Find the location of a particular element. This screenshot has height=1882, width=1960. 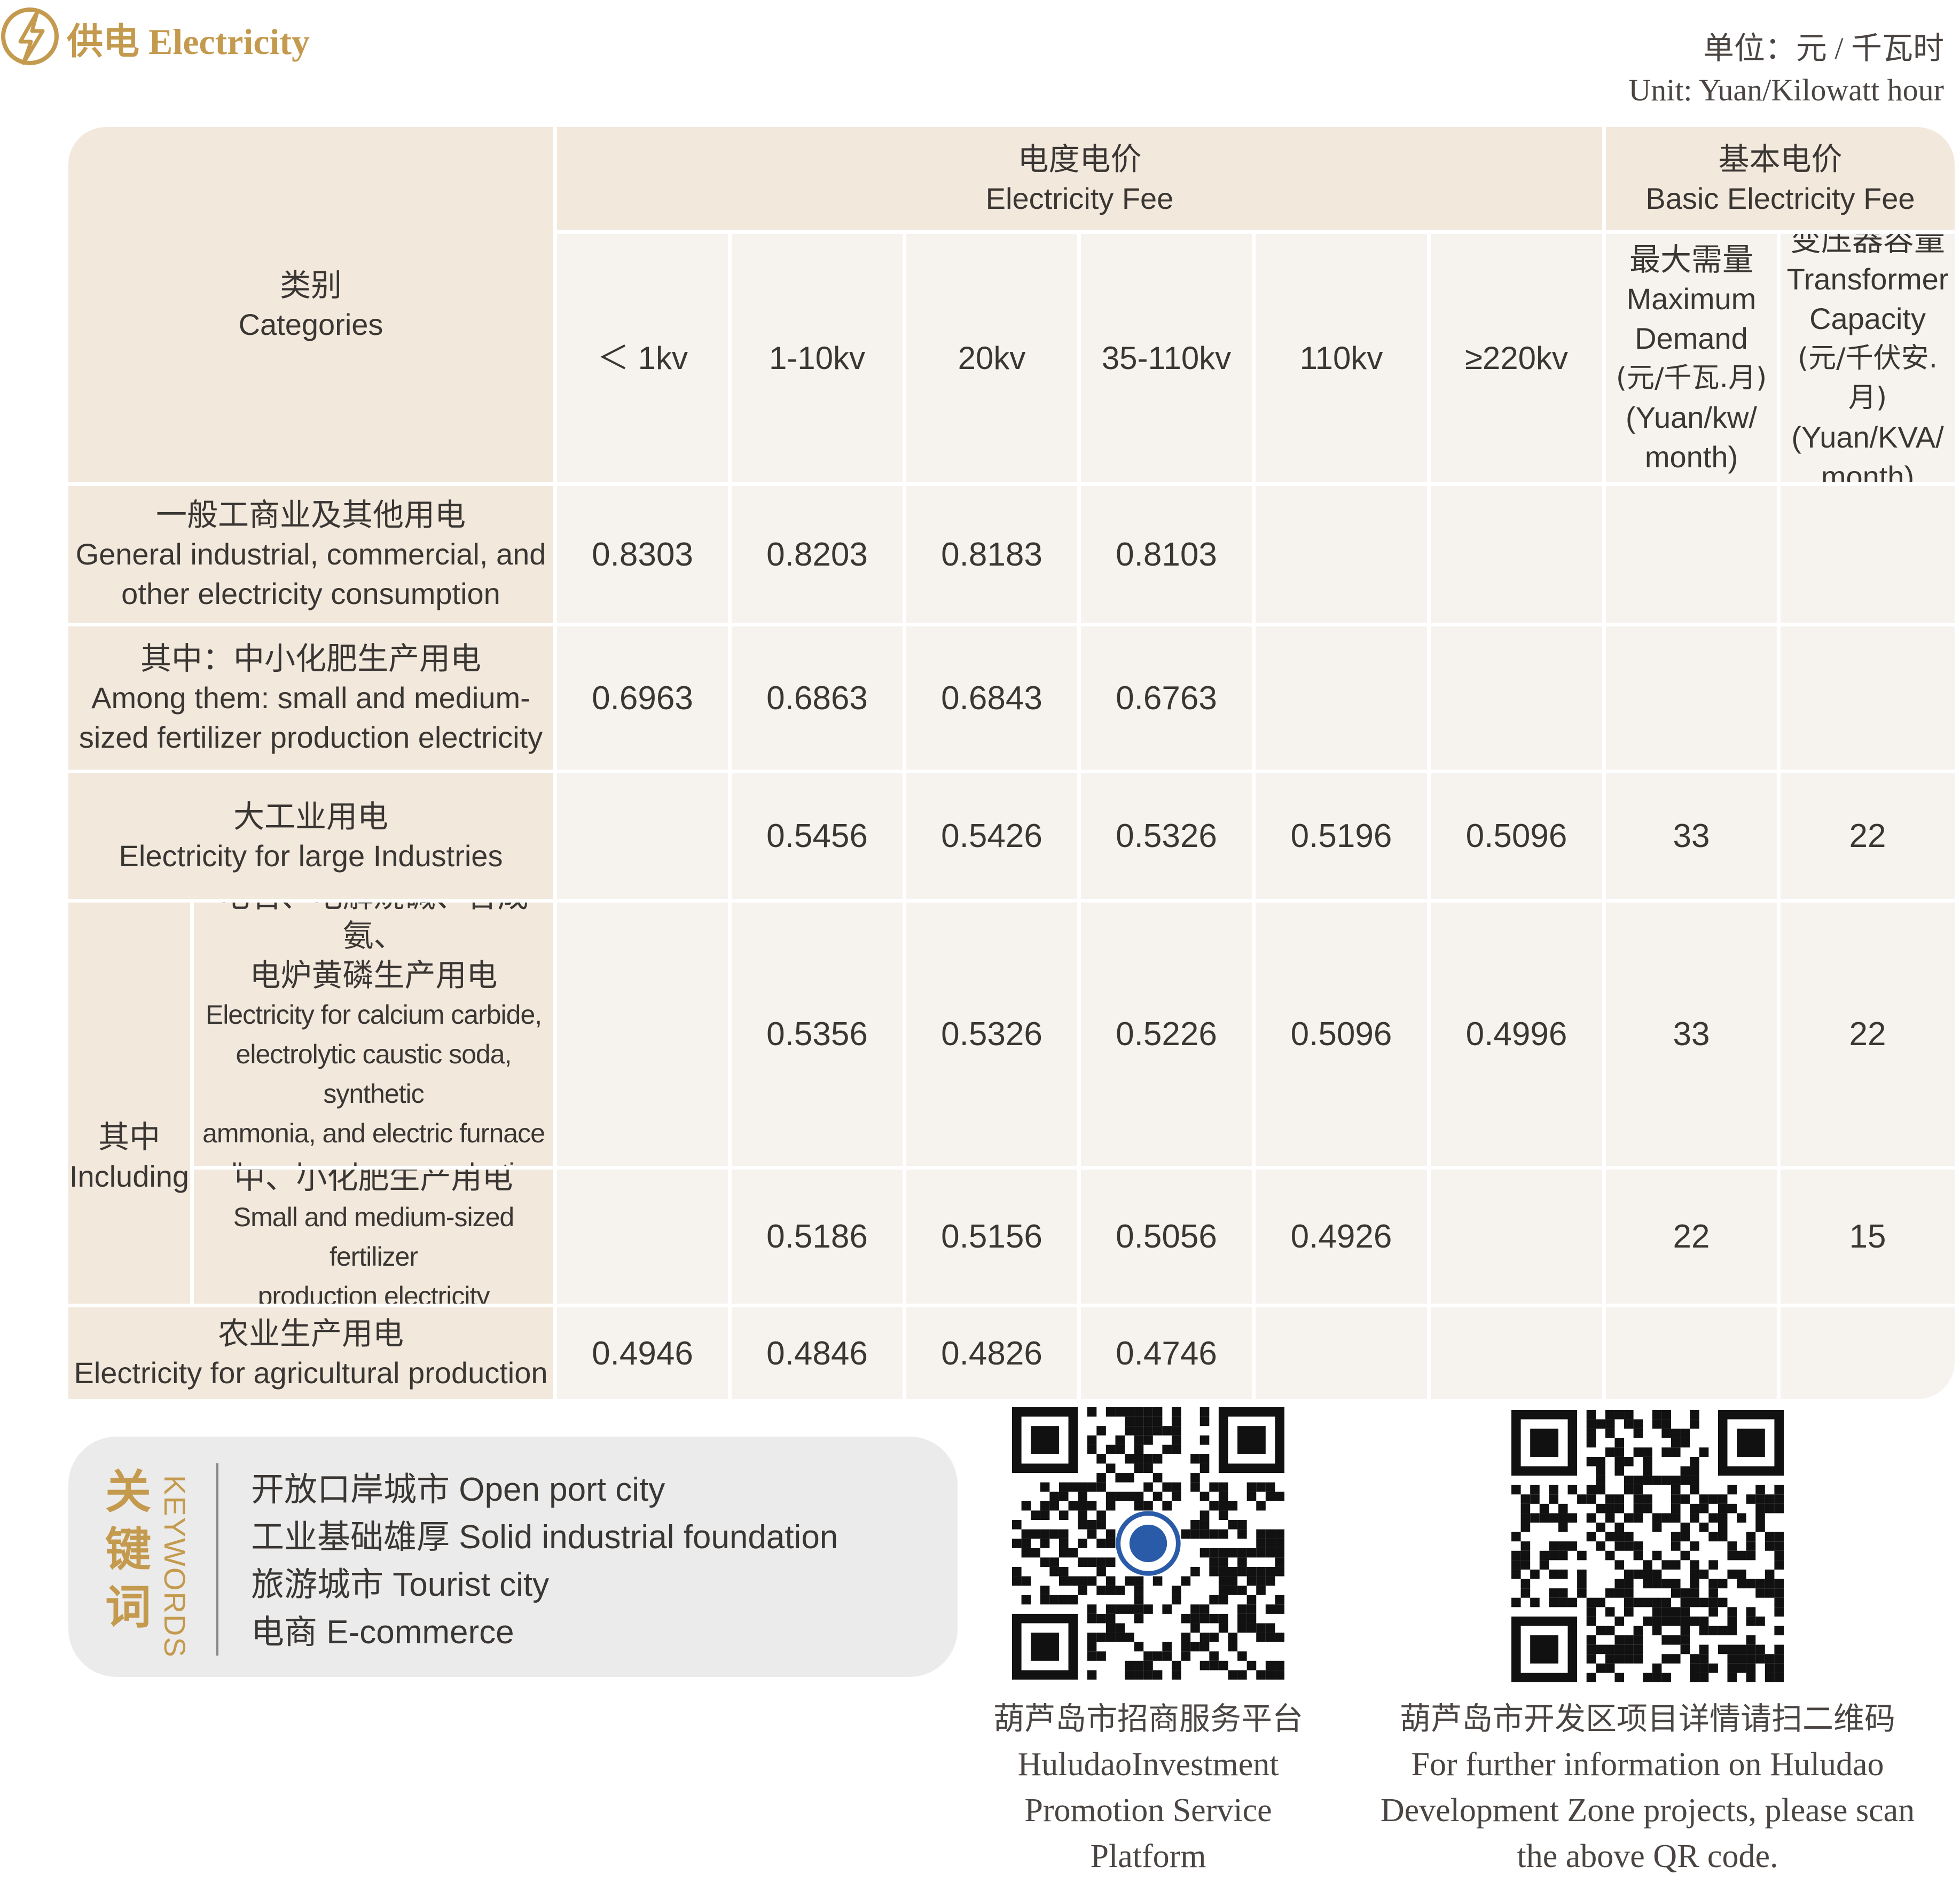

value-cell: 0.5226 is located at coordinates (1168, 1036).